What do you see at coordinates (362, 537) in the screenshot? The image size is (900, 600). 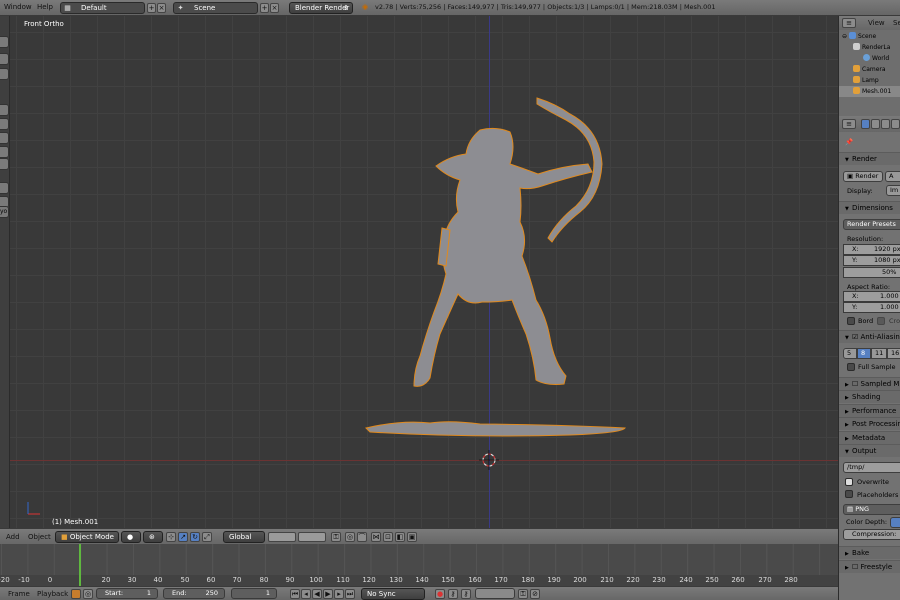 I see `falloff-icon: ⌒` at bounding box center [362, 537].